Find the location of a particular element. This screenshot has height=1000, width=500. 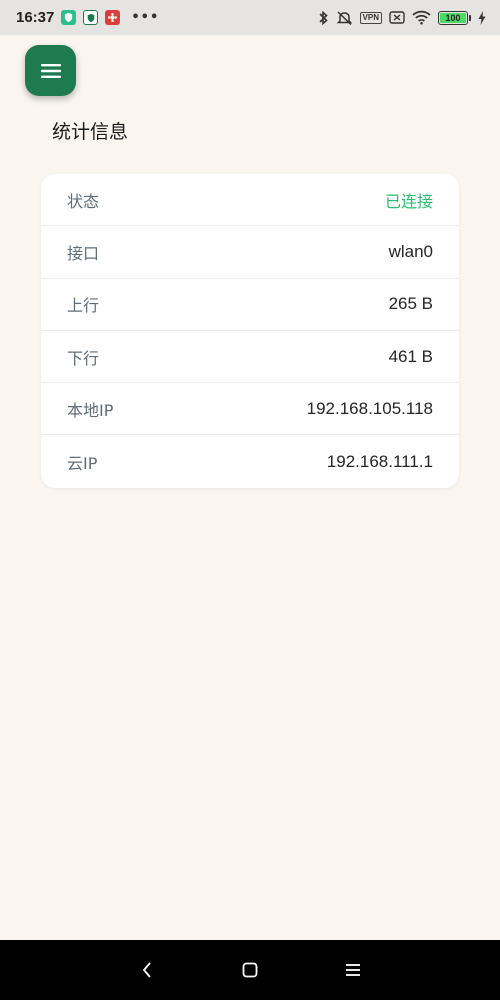

wifi-icon is located at coordinates (421, 17).